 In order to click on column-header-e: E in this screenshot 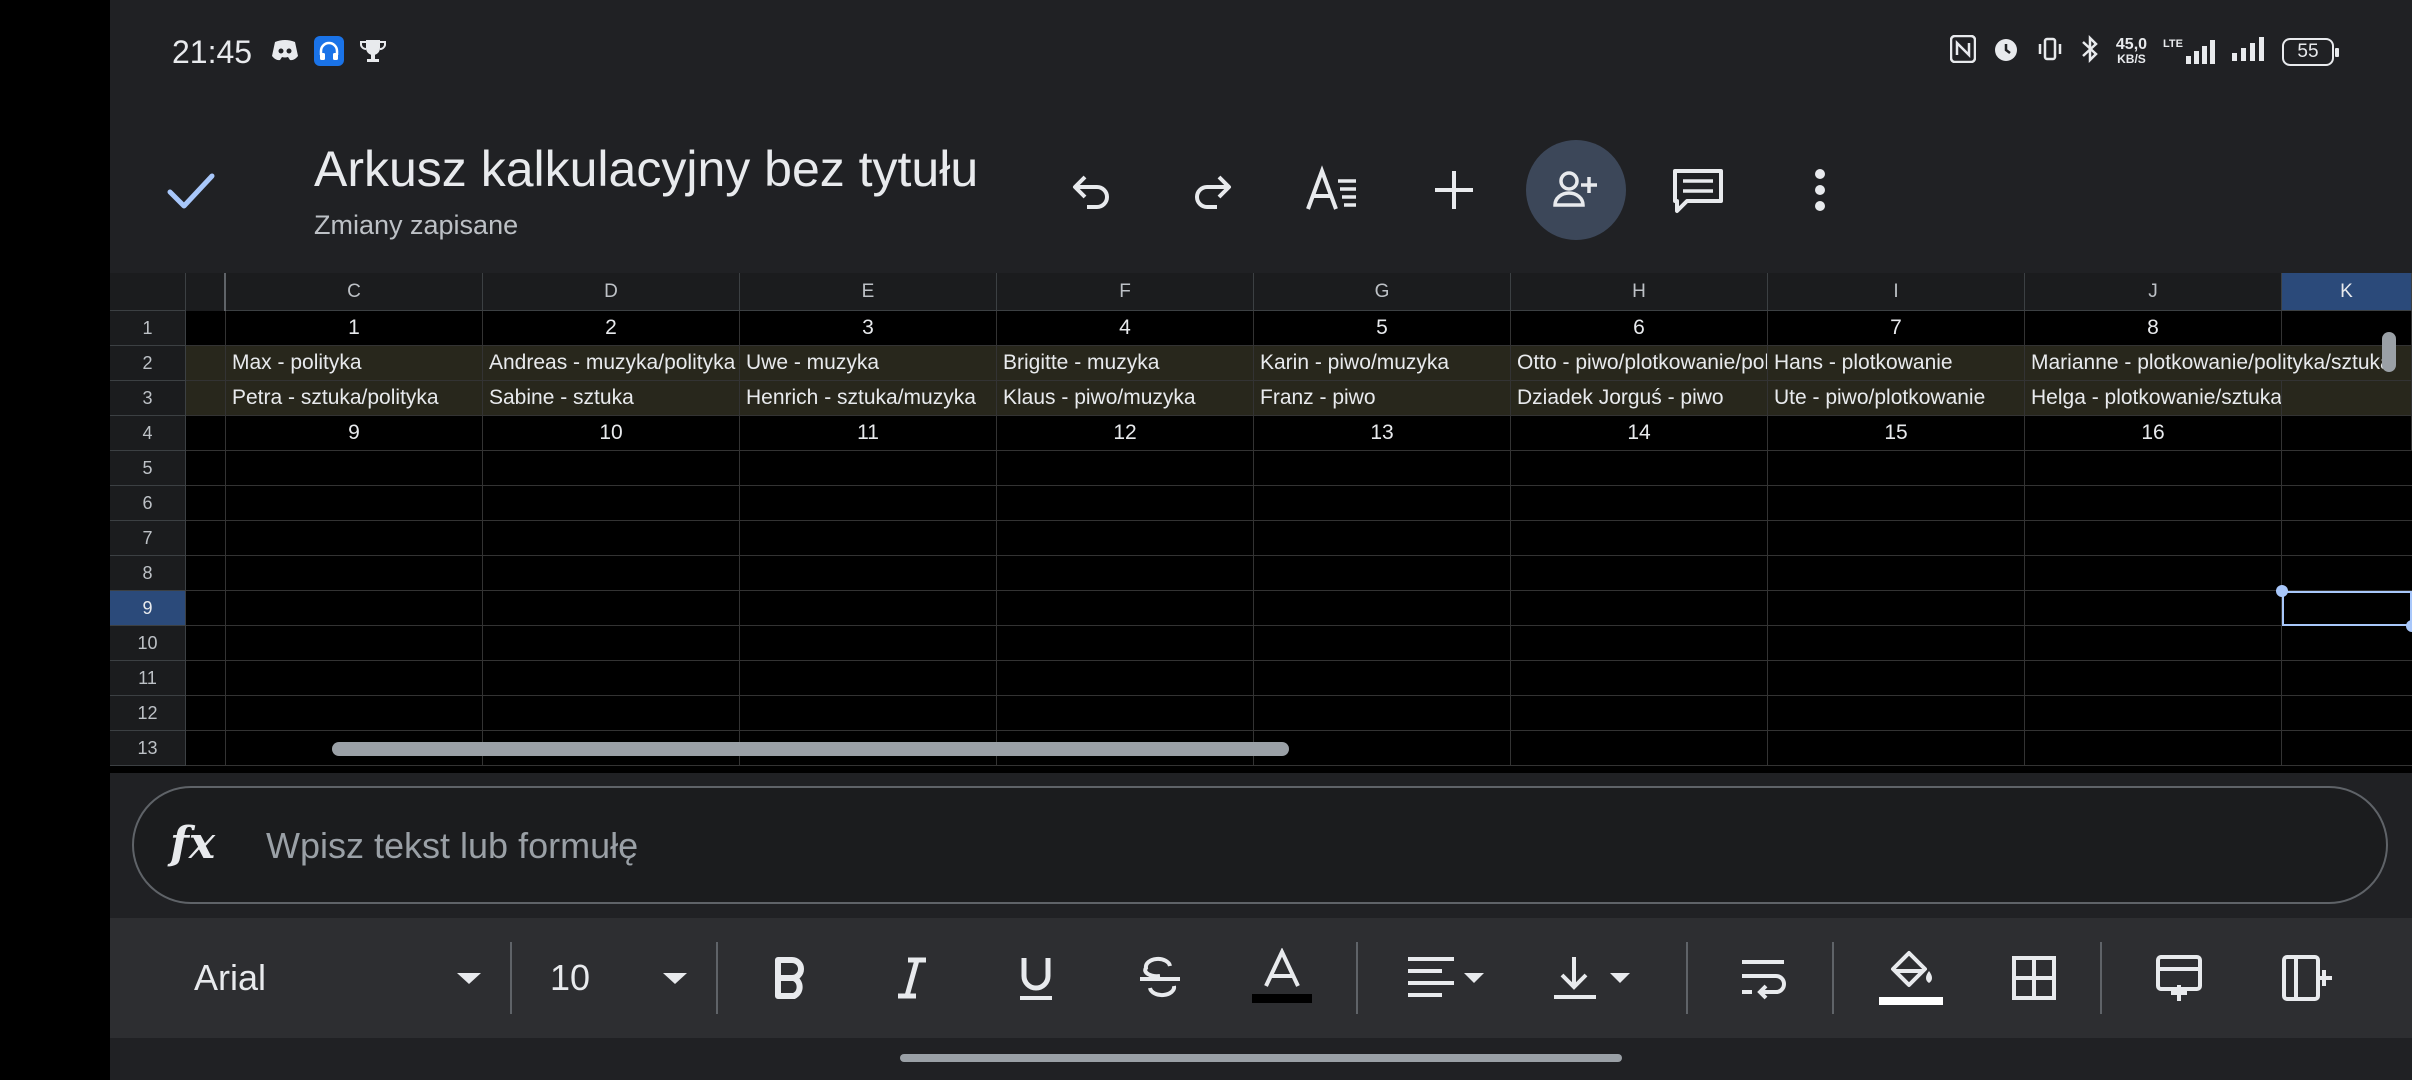, I will do `click(868, 292)`.